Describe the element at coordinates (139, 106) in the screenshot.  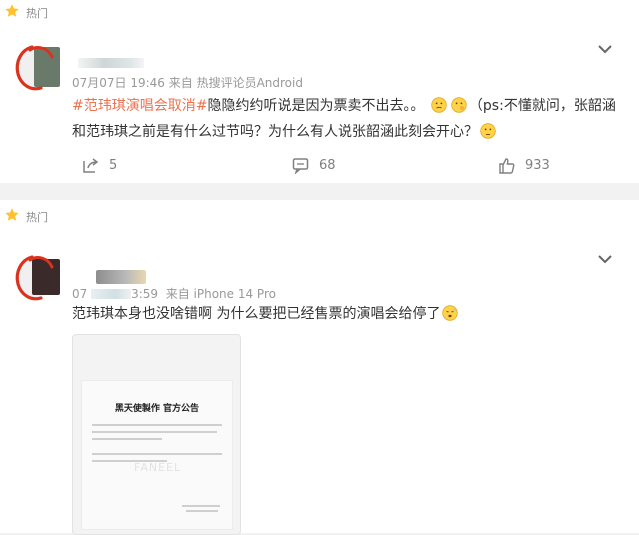
I see `hashtag-link: #范玮琪演唱会取消#` at that location.